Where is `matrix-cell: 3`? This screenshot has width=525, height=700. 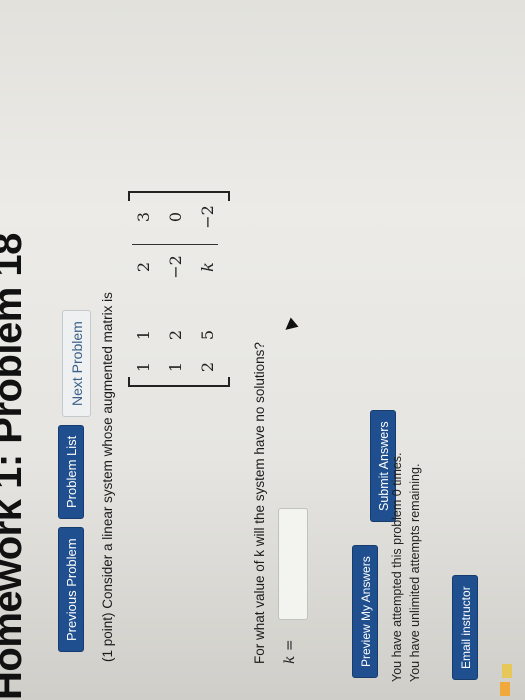
matrix-cell: 3 is located at coordinates (143, 217).